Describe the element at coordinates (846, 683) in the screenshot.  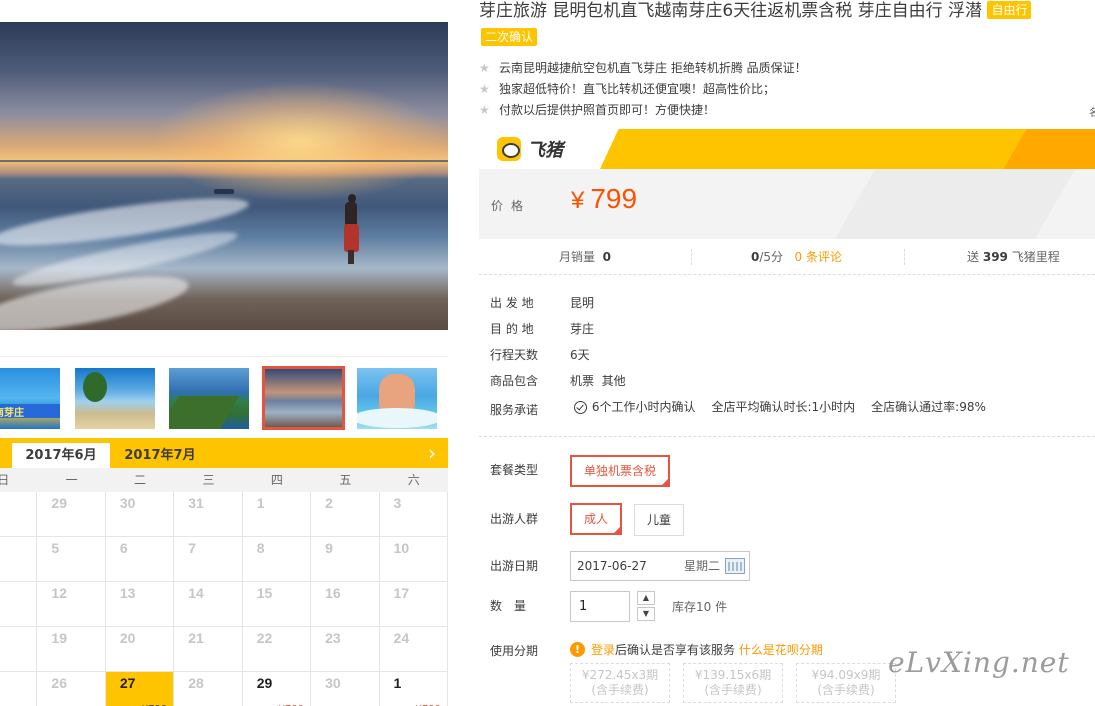
I see `installment-option-9: ¥94.09x9期 (含手续费)` at that location.